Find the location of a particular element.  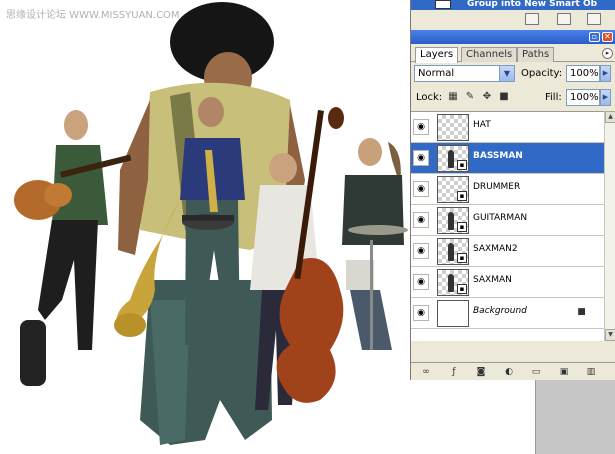

close-icon: ✕ is located at coordinates (607, 37).